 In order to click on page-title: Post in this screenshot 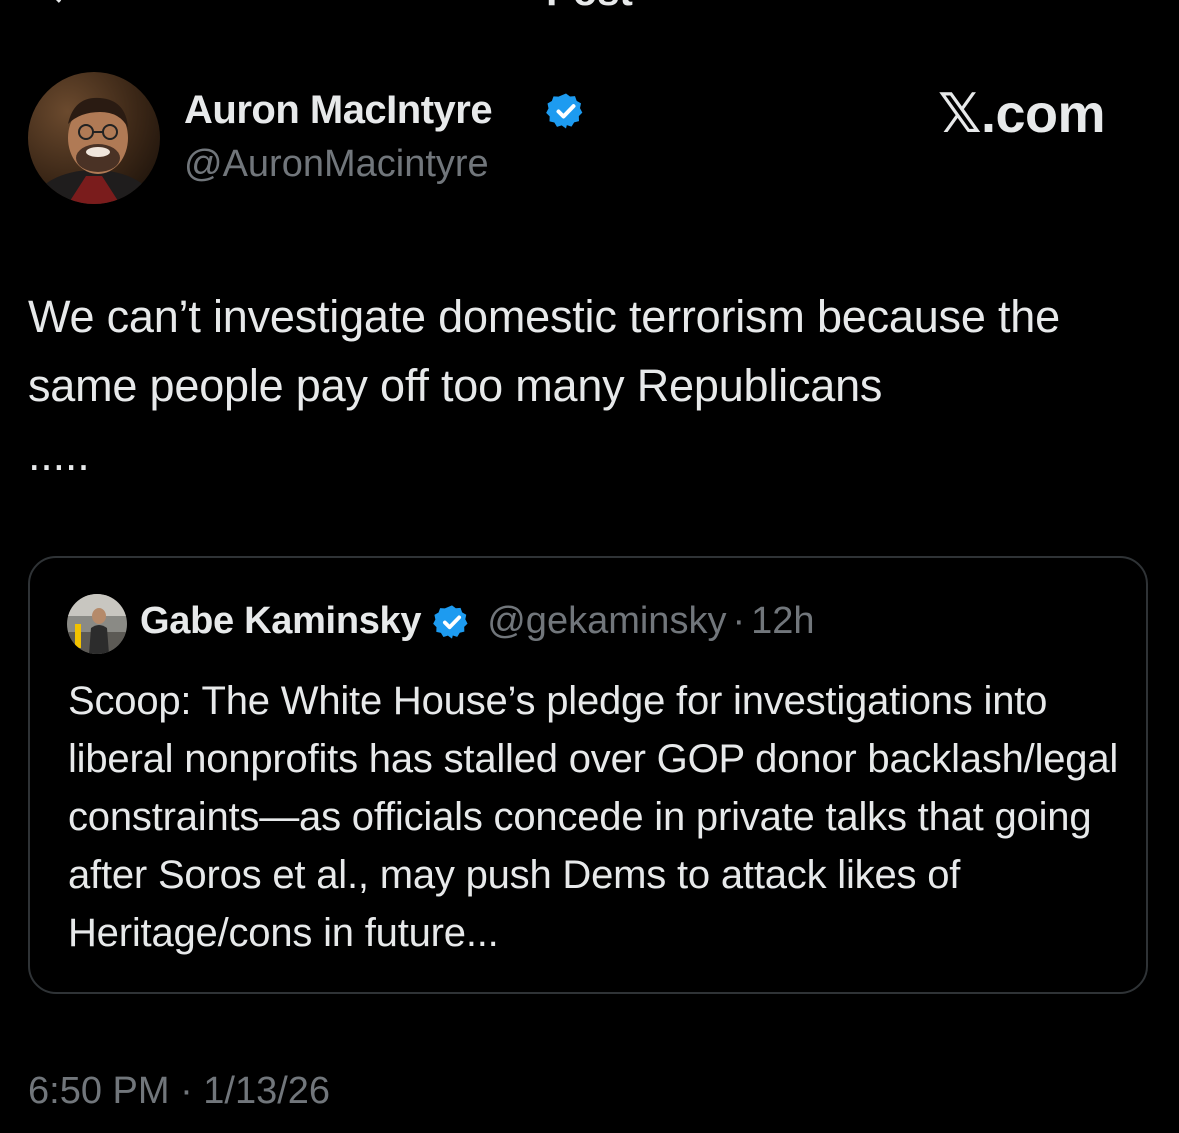, I will do `click(589, 7)`.